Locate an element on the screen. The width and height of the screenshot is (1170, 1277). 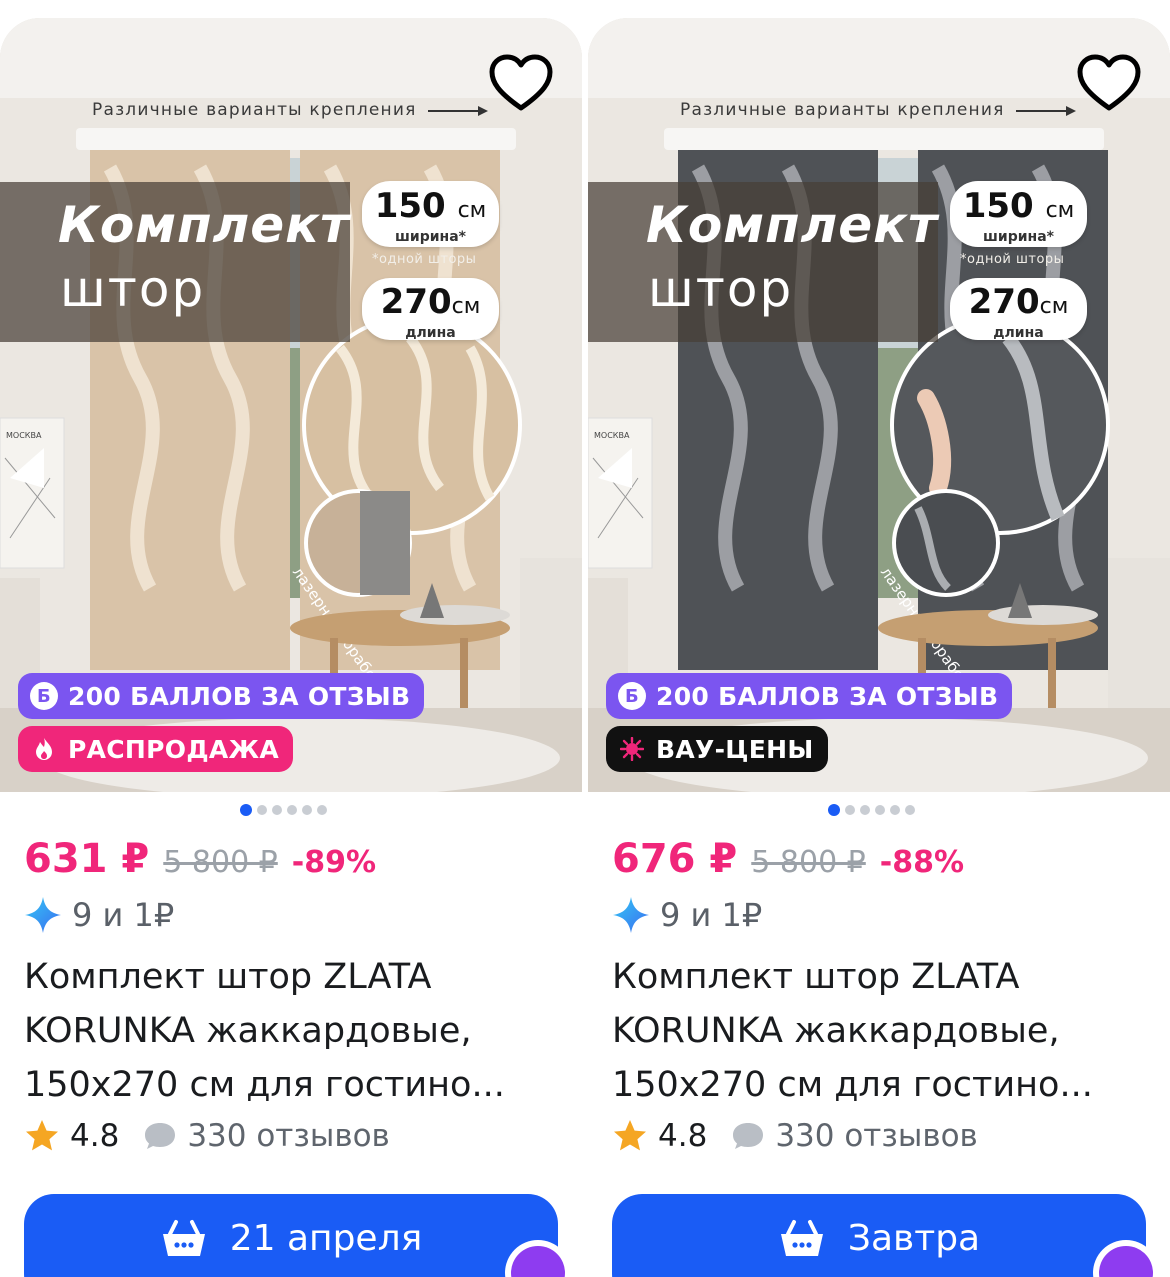
price-row: 631 ₽ 5 800 ₽ -89% is located at coordinates (200, 861).